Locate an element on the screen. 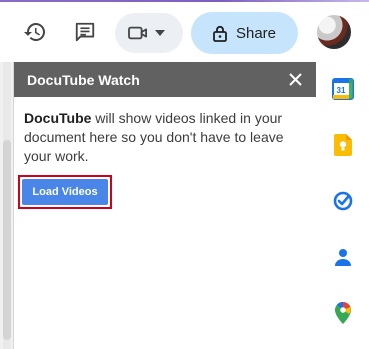 The width and height of the screenshot is (369, 349). keep-icon is located at coordinates (343, 145).